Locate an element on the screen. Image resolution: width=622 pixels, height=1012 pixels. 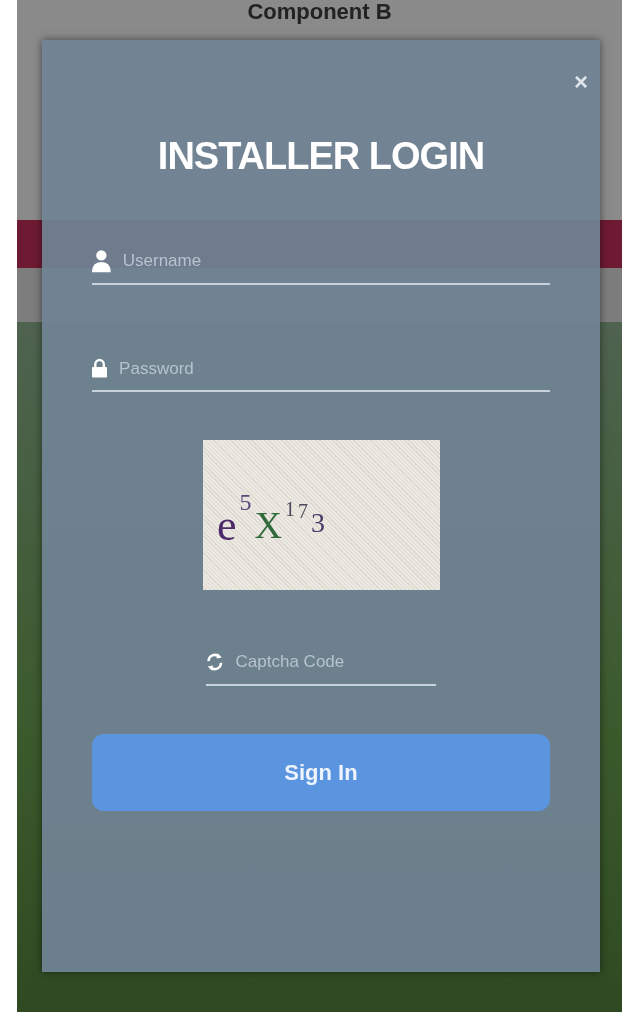
user-icon is located at coordinates (101, 260).